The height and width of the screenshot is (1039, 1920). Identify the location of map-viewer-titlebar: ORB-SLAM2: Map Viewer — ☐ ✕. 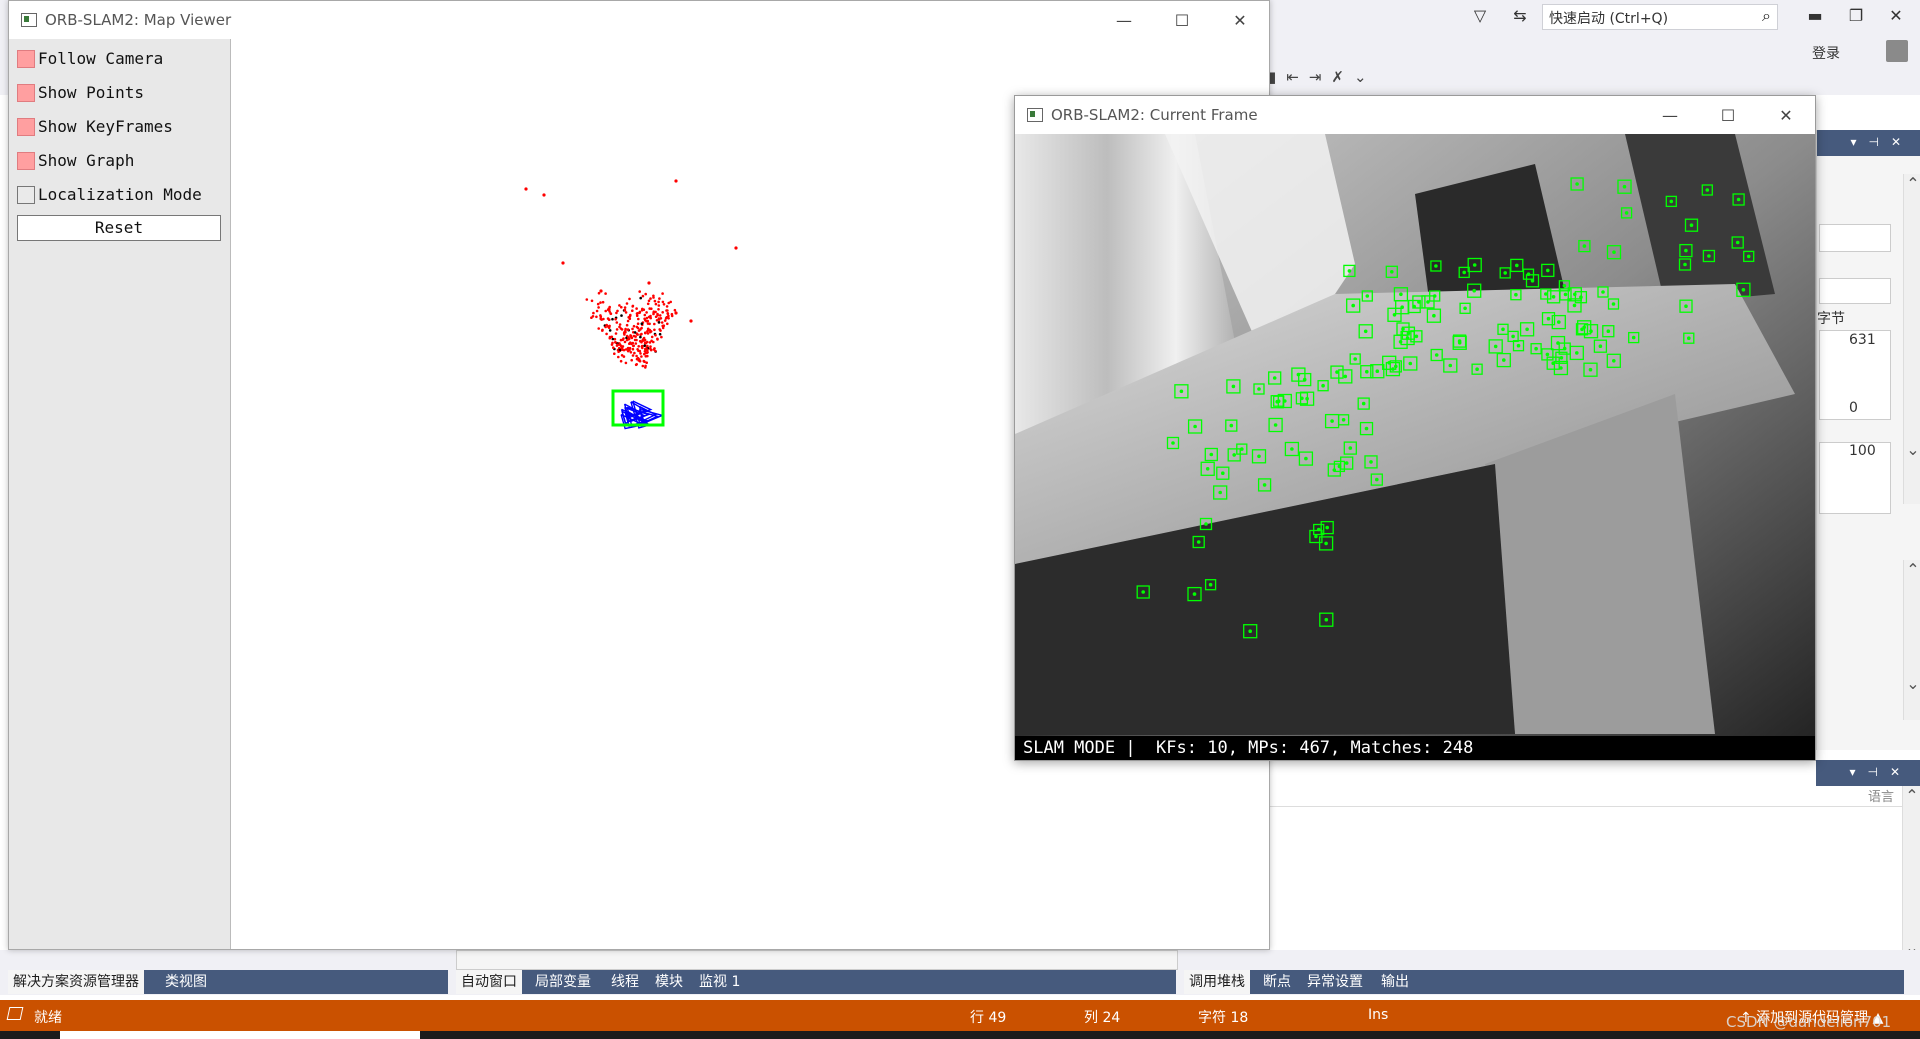
(639, 20).